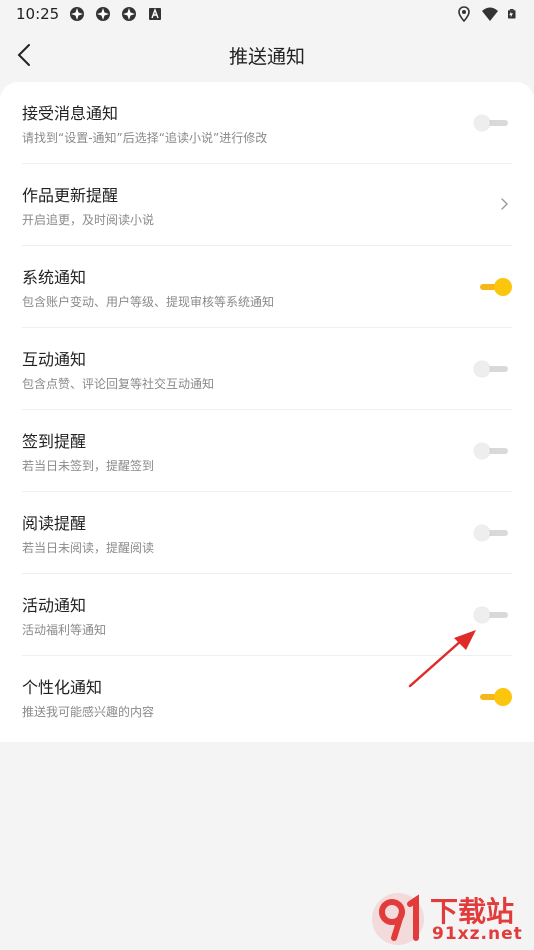  Describe the element at coordinates (442, 659) in the screenshot. I see `annotation-arrow-icon` at that location.